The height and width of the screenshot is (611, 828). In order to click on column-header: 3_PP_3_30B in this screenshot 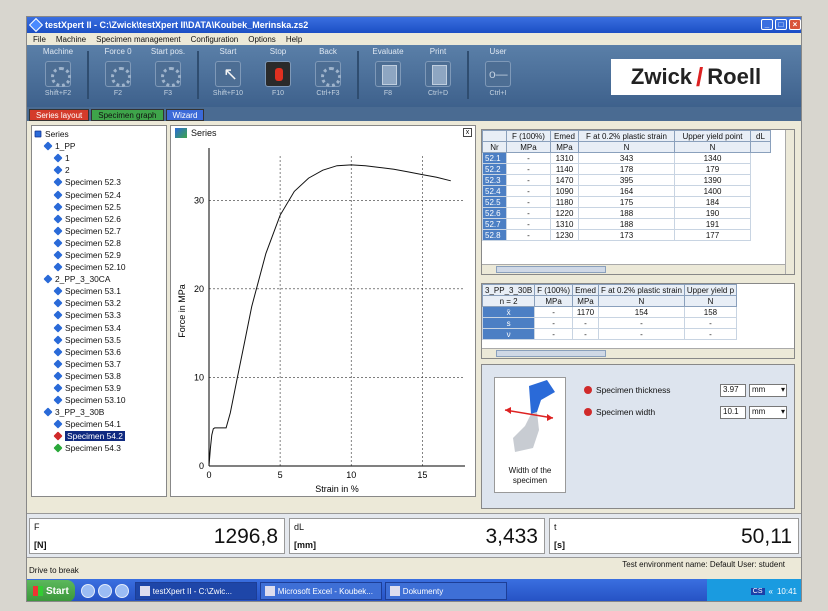, I will do `click(509, 290)`.